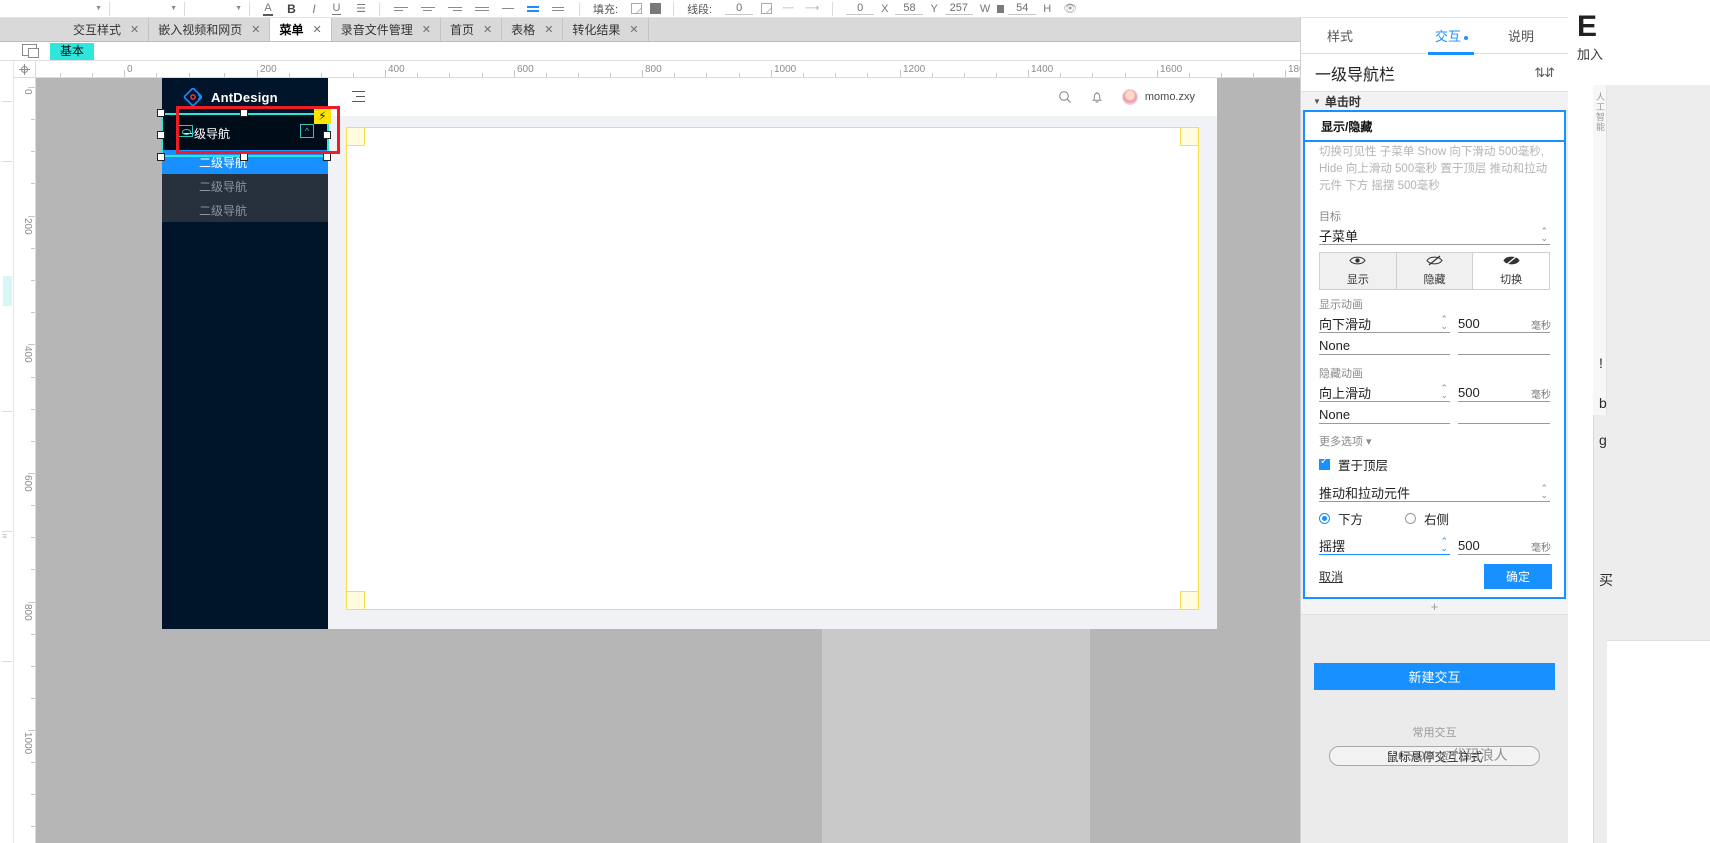  Describe the element at coordinates (428, 9) in the screenshot. I see `align-center-icon` at that location.